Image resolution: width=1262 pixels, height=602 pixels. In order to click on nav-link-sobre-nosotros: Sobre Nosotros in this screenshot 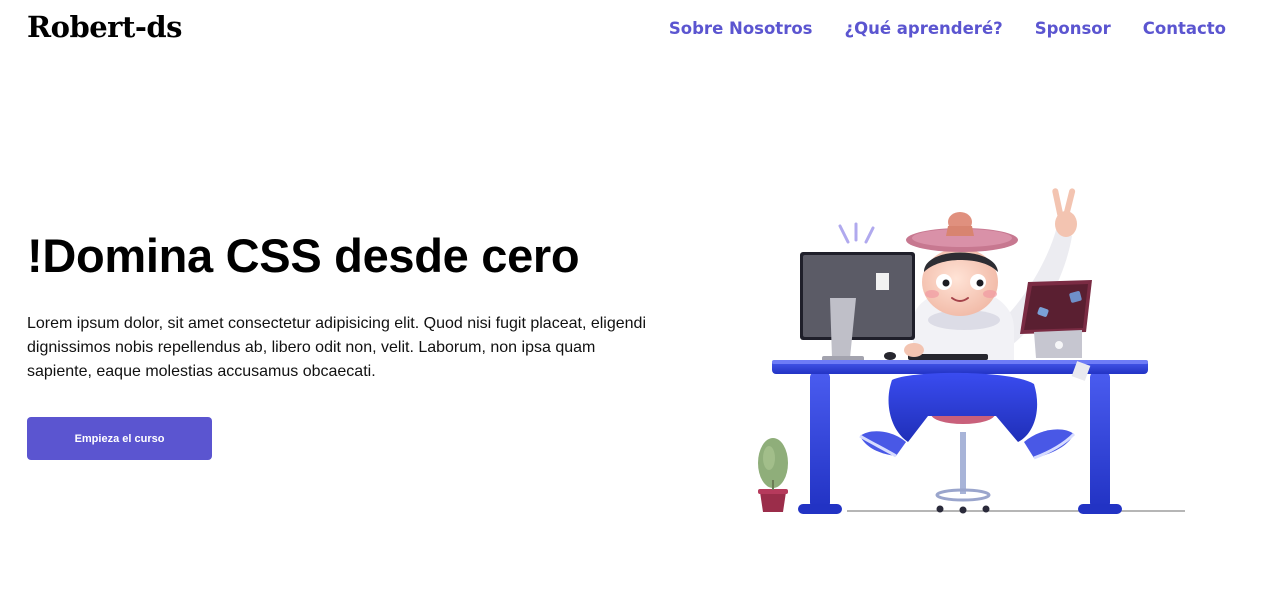, I will do `click(741, 28)`.